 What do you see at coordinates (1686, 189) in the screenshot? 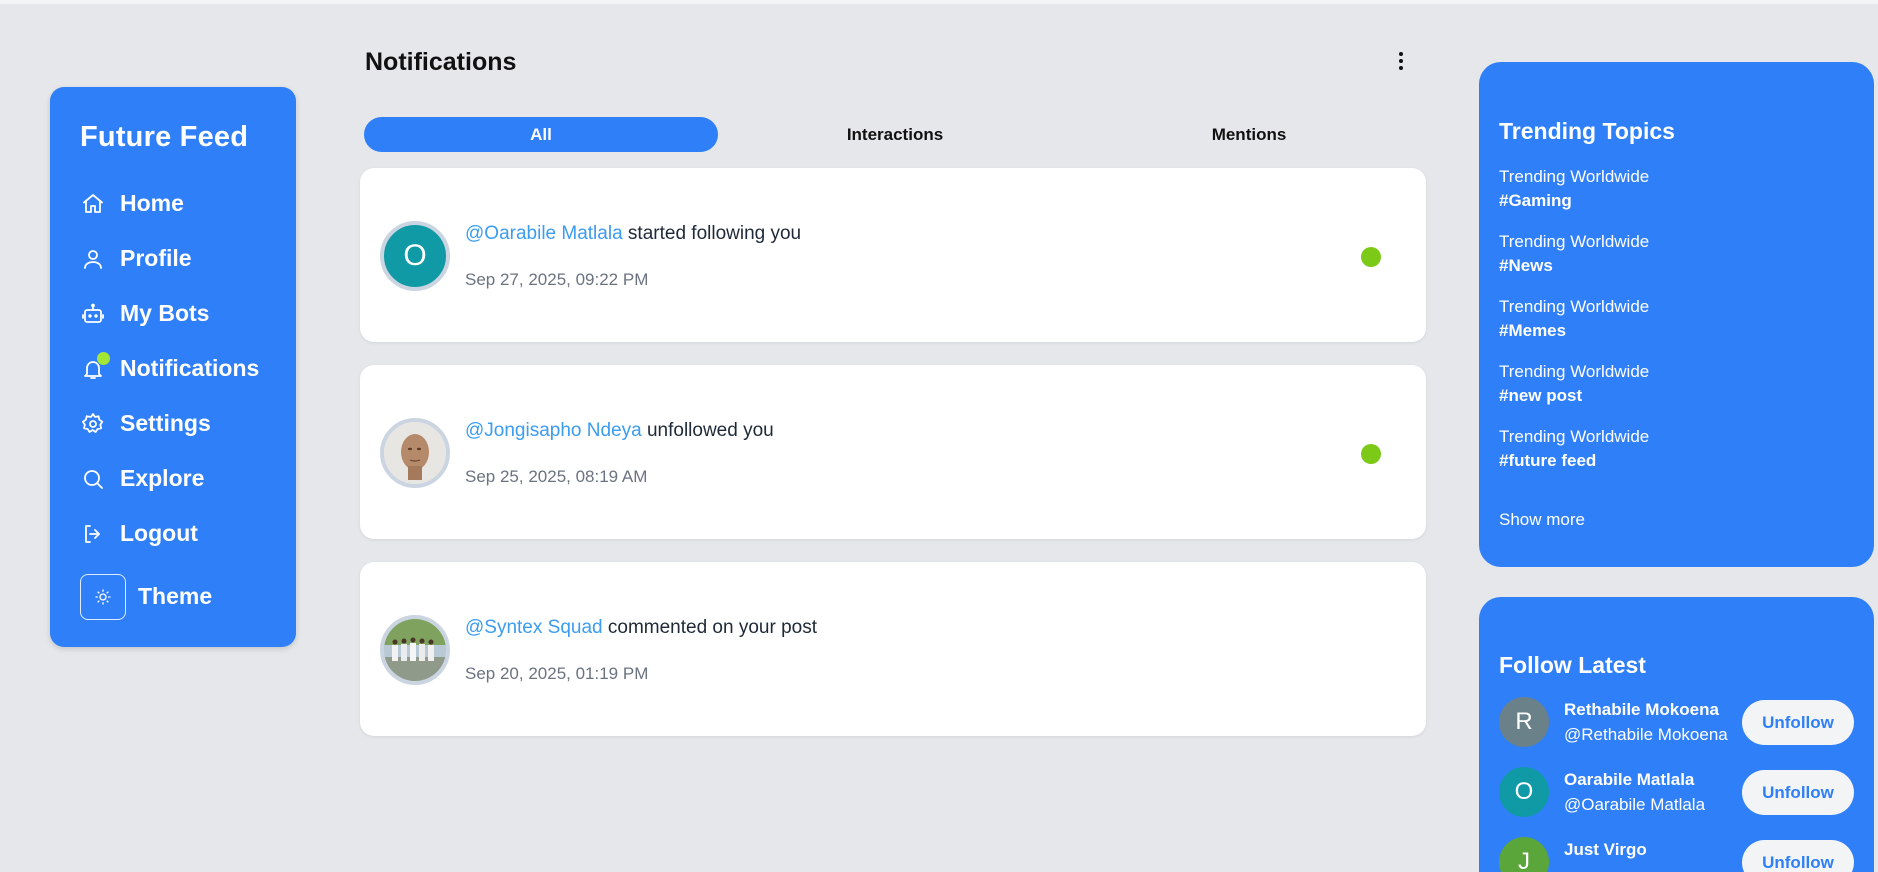
I see `trending-item: Trending Worldwide #Gaming` at bounding box center [1686, 189].